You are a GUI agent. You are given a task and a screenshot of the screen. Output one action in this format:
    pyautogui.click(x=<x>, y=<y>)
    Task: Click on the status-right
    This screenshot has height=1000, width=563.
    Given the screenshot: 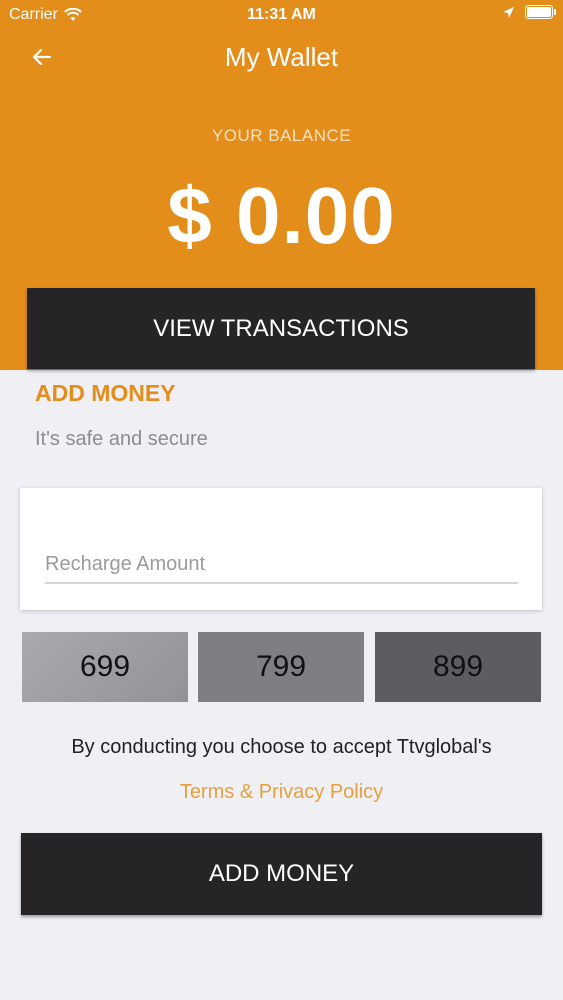 What is the action you would take?
    pyautogui.click(x=529, y=12)
    